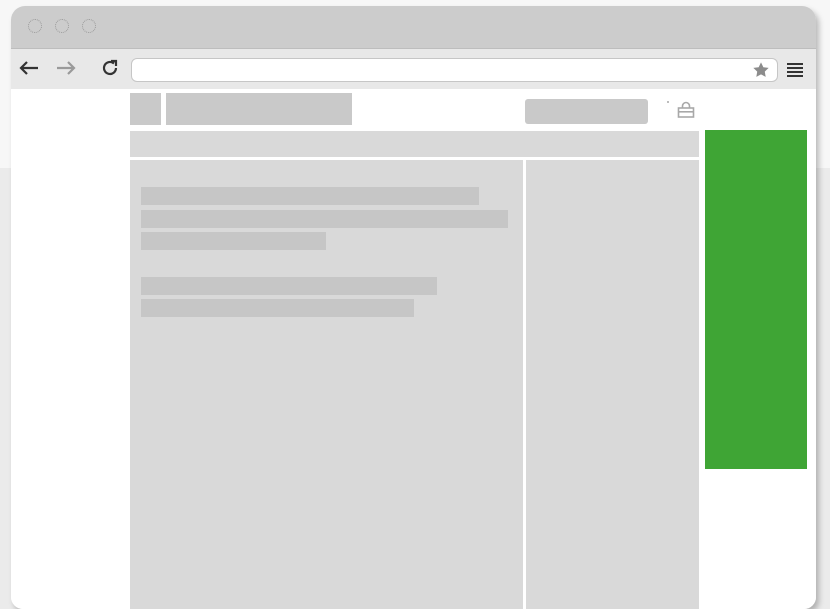 The height and width of the screenshot is (609, 830). I want to click on forward-button, so click(66, 68).